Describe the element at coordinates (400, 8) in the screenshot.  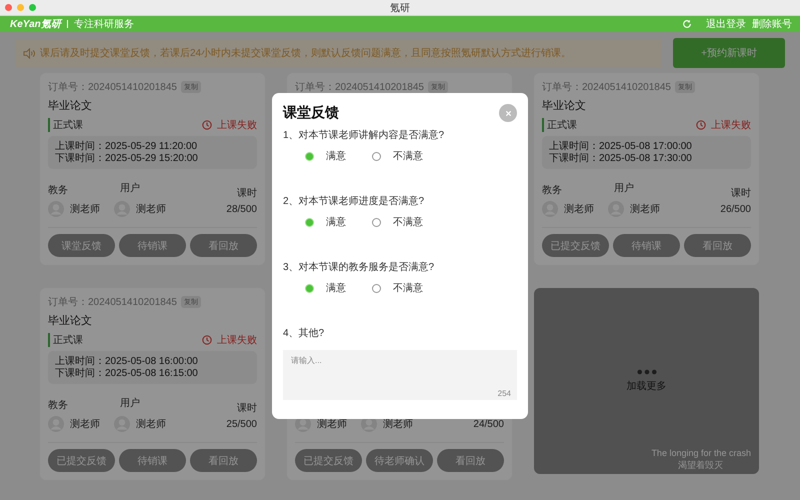
I see `window-title: 氪研` at that location.